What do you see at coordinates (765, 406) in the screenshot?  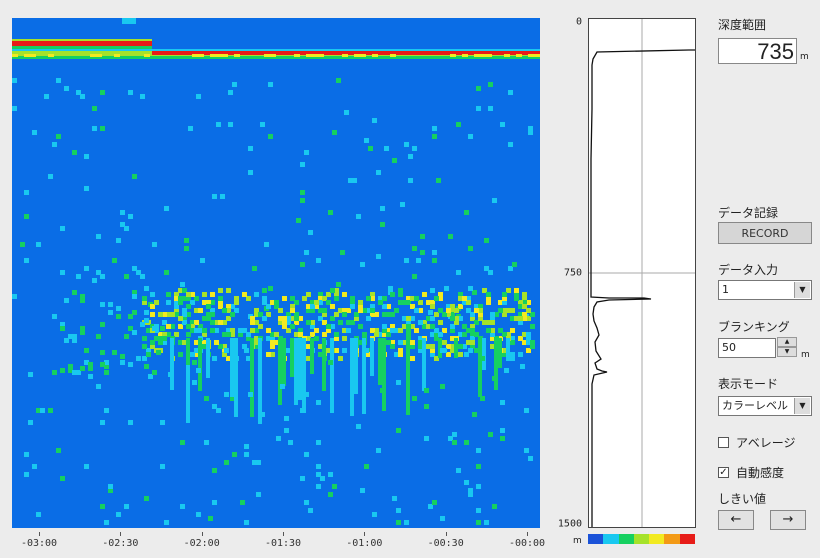 I see `display-mode-select: カラーレベル ▼` at bounding box center [765, 406].